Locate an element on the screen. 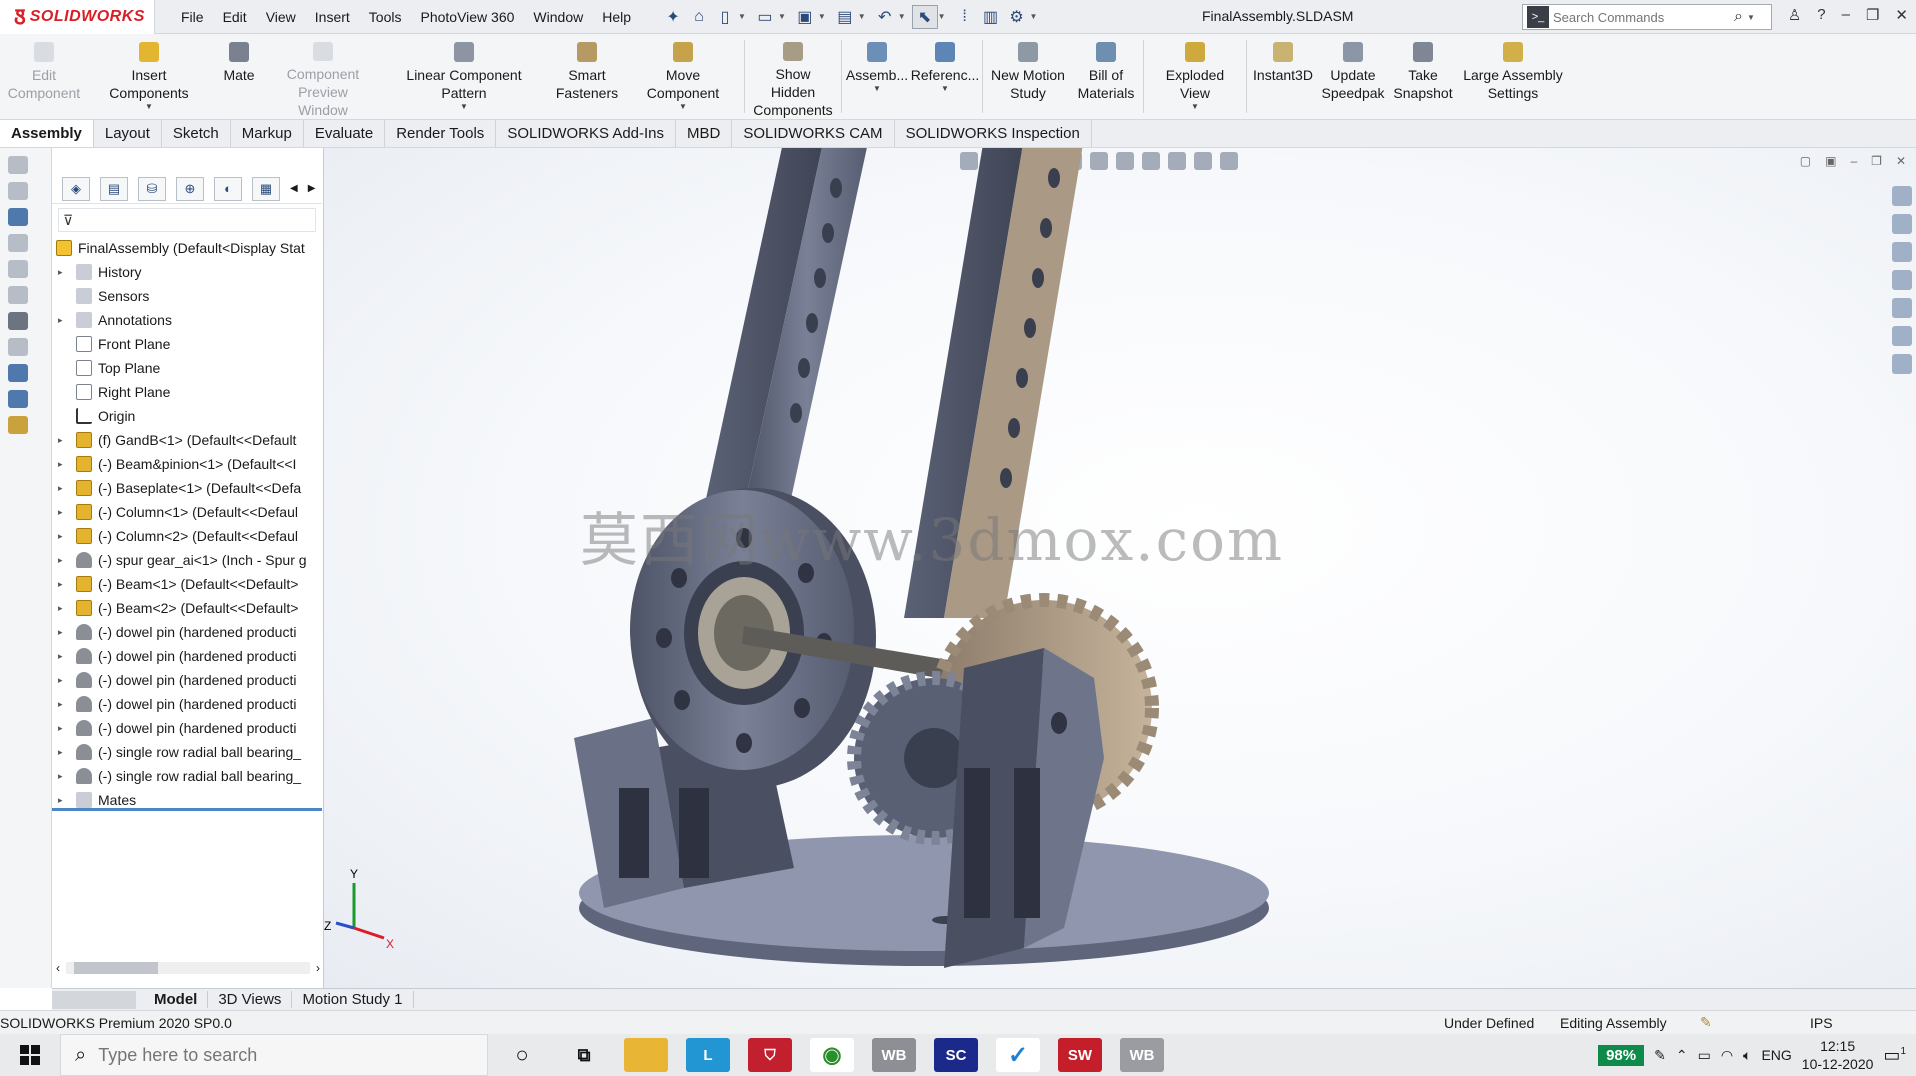 The height and width of the screenshot is (1076, 1916). options-dropdown-icon: ▼ is located at coordinates (1034, 16).